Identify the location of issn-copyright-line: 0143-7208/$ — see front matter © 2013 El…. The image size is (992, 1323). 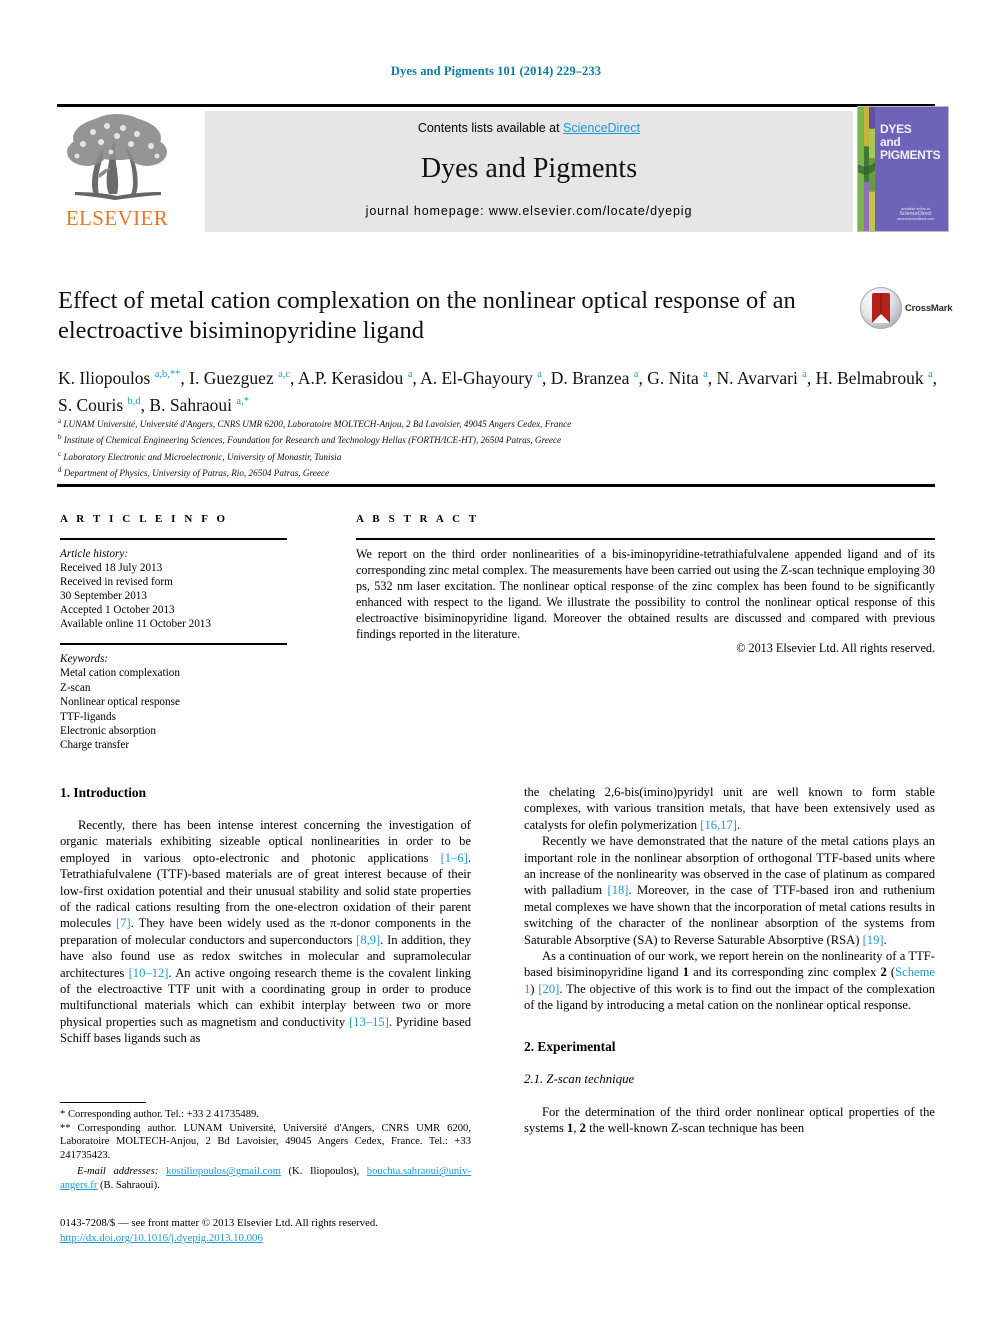
(219, 1223).